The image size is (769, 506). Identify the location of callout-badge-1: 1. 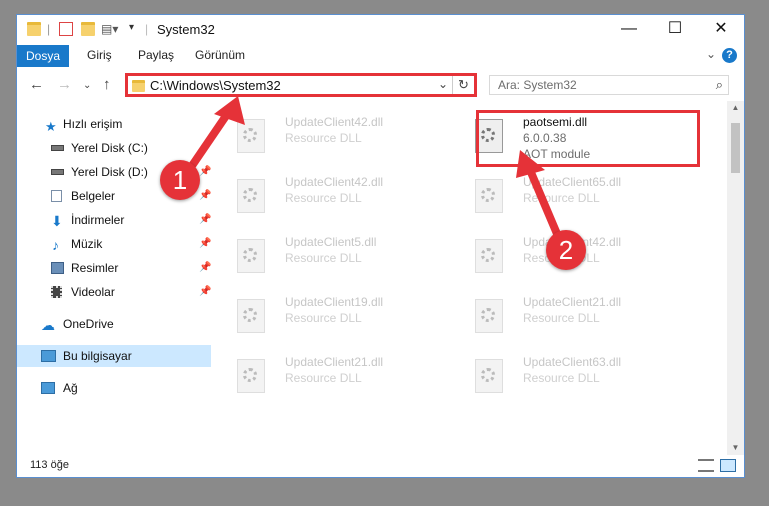
(180, 180).